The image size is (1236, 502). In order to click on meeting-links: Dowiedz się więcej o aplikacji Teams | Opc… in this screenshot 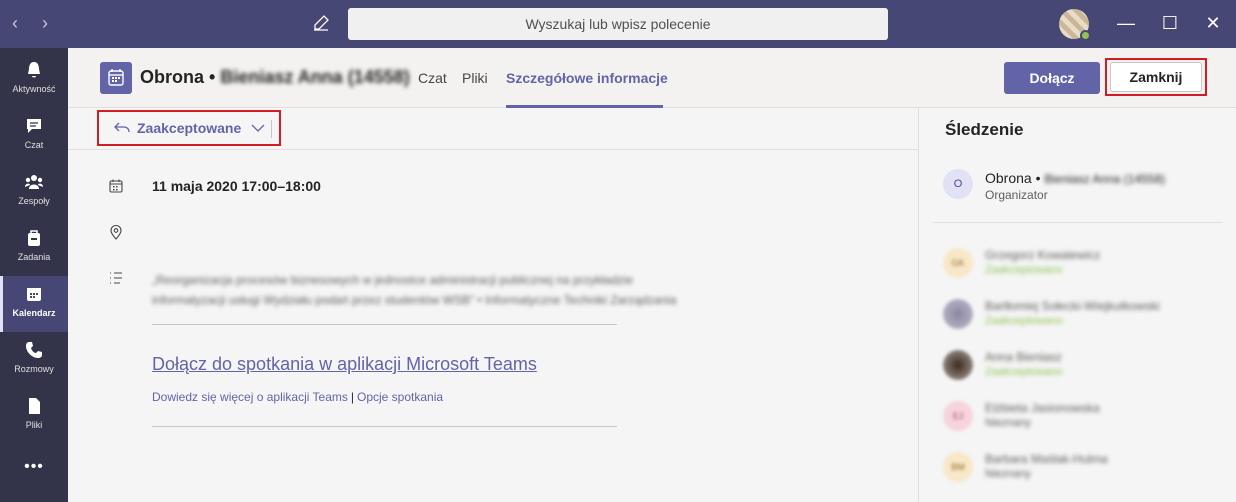, I will do `click(297, 397)`.